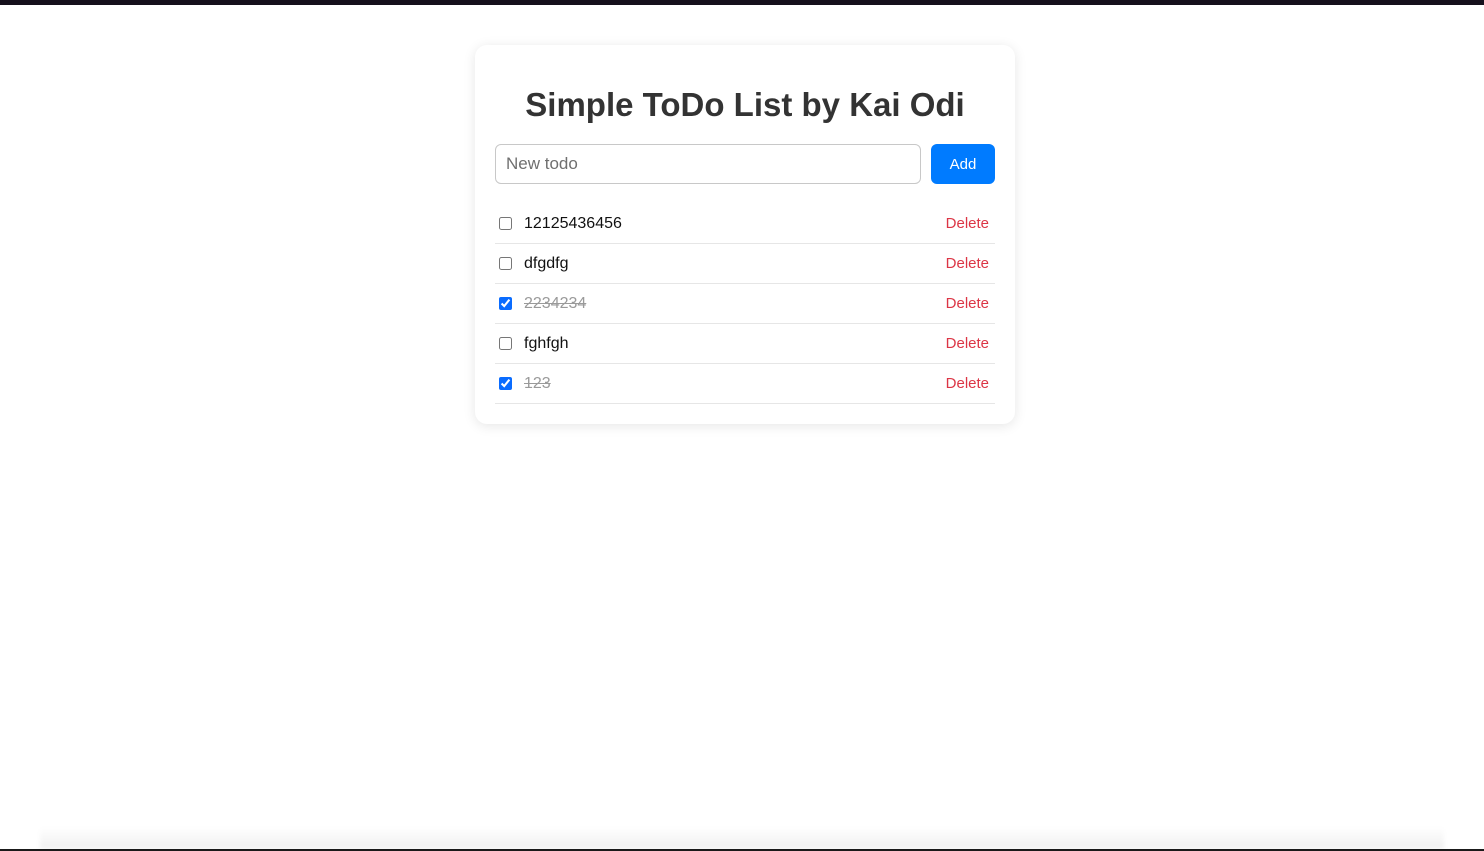 The width and height of the screenshot is (1484, 851). Describe the element at coordinates (537, 383) in the screenshot. I see `todo-text: 123` at that location.